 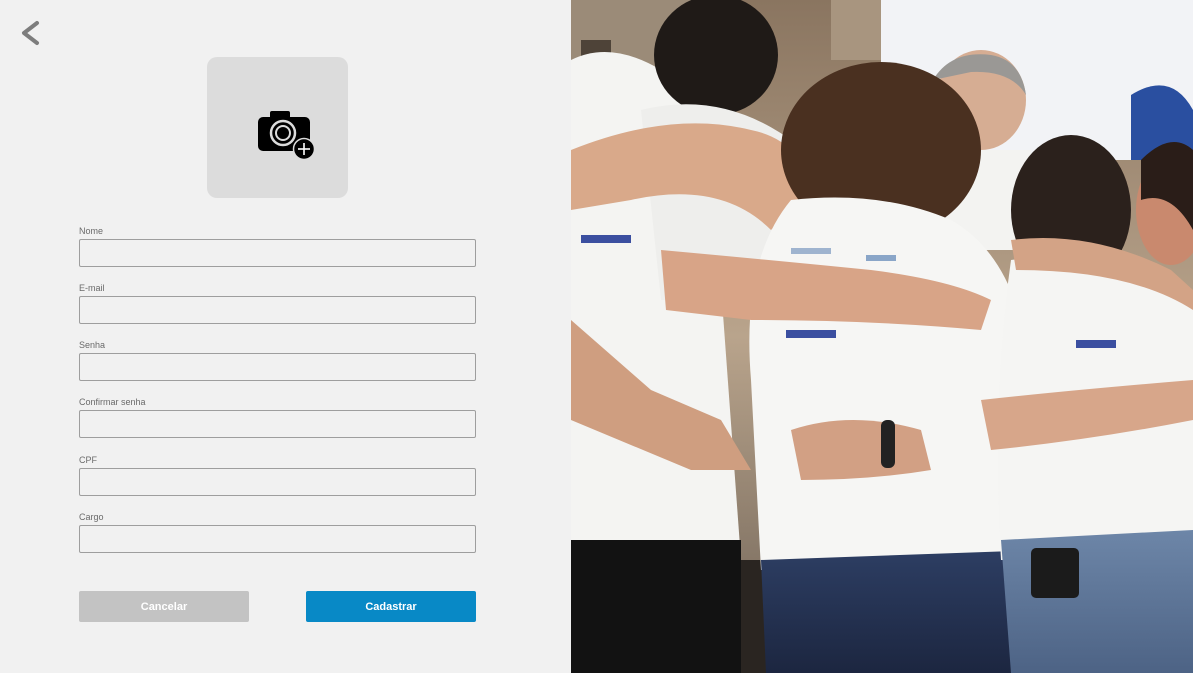 I want to click on cpf-label: CPF, so click(x=88, y=460).